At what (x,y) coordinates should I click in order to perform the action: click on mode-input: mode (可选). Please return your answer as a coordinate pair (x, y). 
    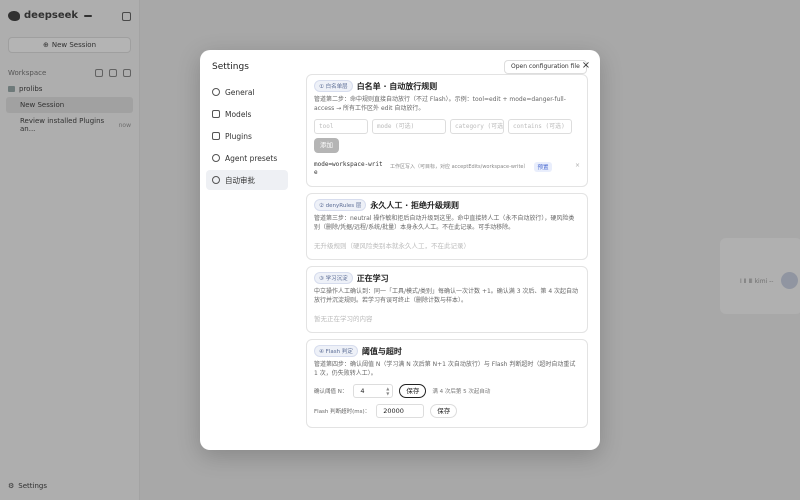
    Looking at the image, I should click on (409, 126).